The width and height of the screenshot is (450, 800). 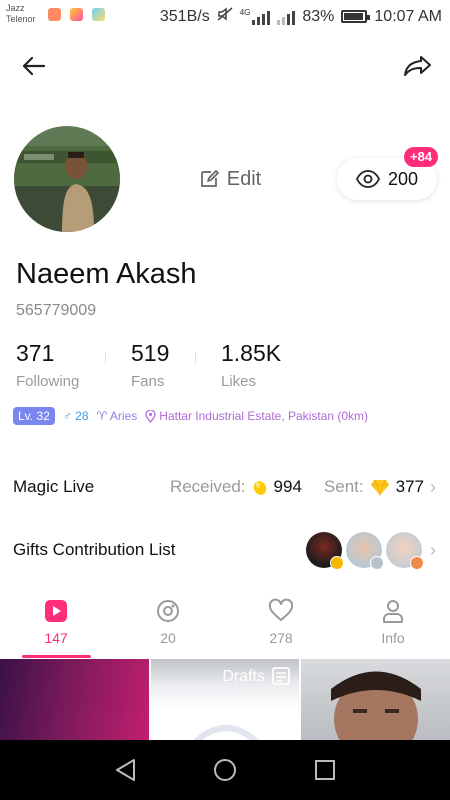 What do you see at coordinates (21, 19) in the screenshot?
I see `carrier-2: Telenor` at bounding box center [21, 19].